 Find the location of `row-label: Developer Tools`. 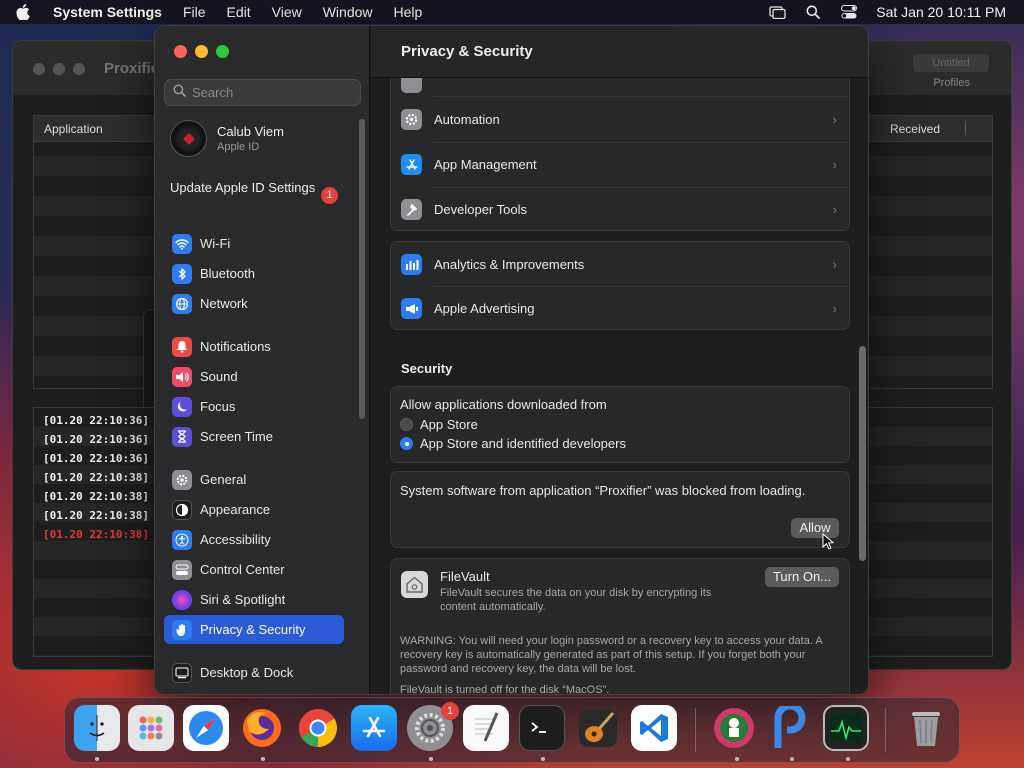

row-label: Developer Tools is located at coordinates (480, 209).